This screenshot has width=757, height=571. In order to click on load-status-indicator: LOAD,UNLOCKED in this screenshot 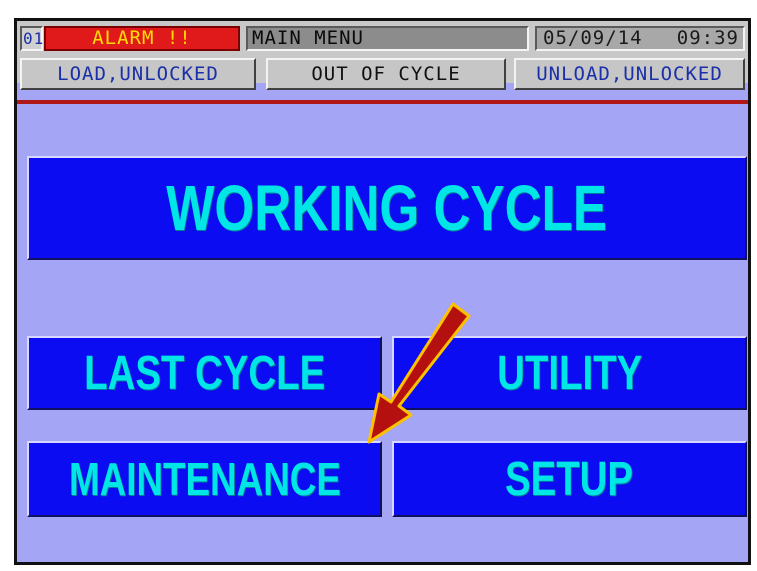, I will do `click(138, 74)`.